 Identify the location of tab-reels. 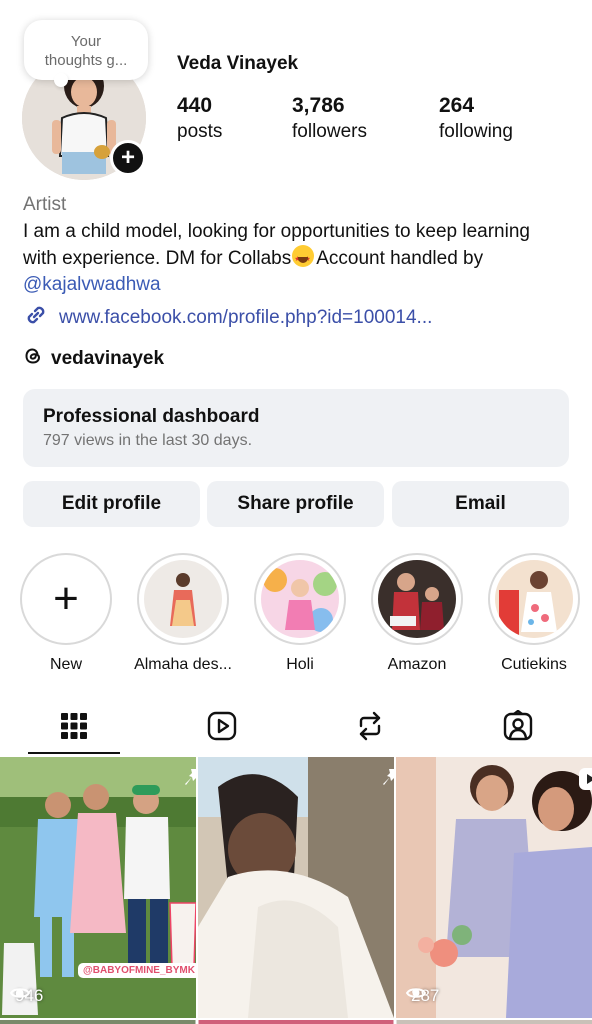
(222, 728).